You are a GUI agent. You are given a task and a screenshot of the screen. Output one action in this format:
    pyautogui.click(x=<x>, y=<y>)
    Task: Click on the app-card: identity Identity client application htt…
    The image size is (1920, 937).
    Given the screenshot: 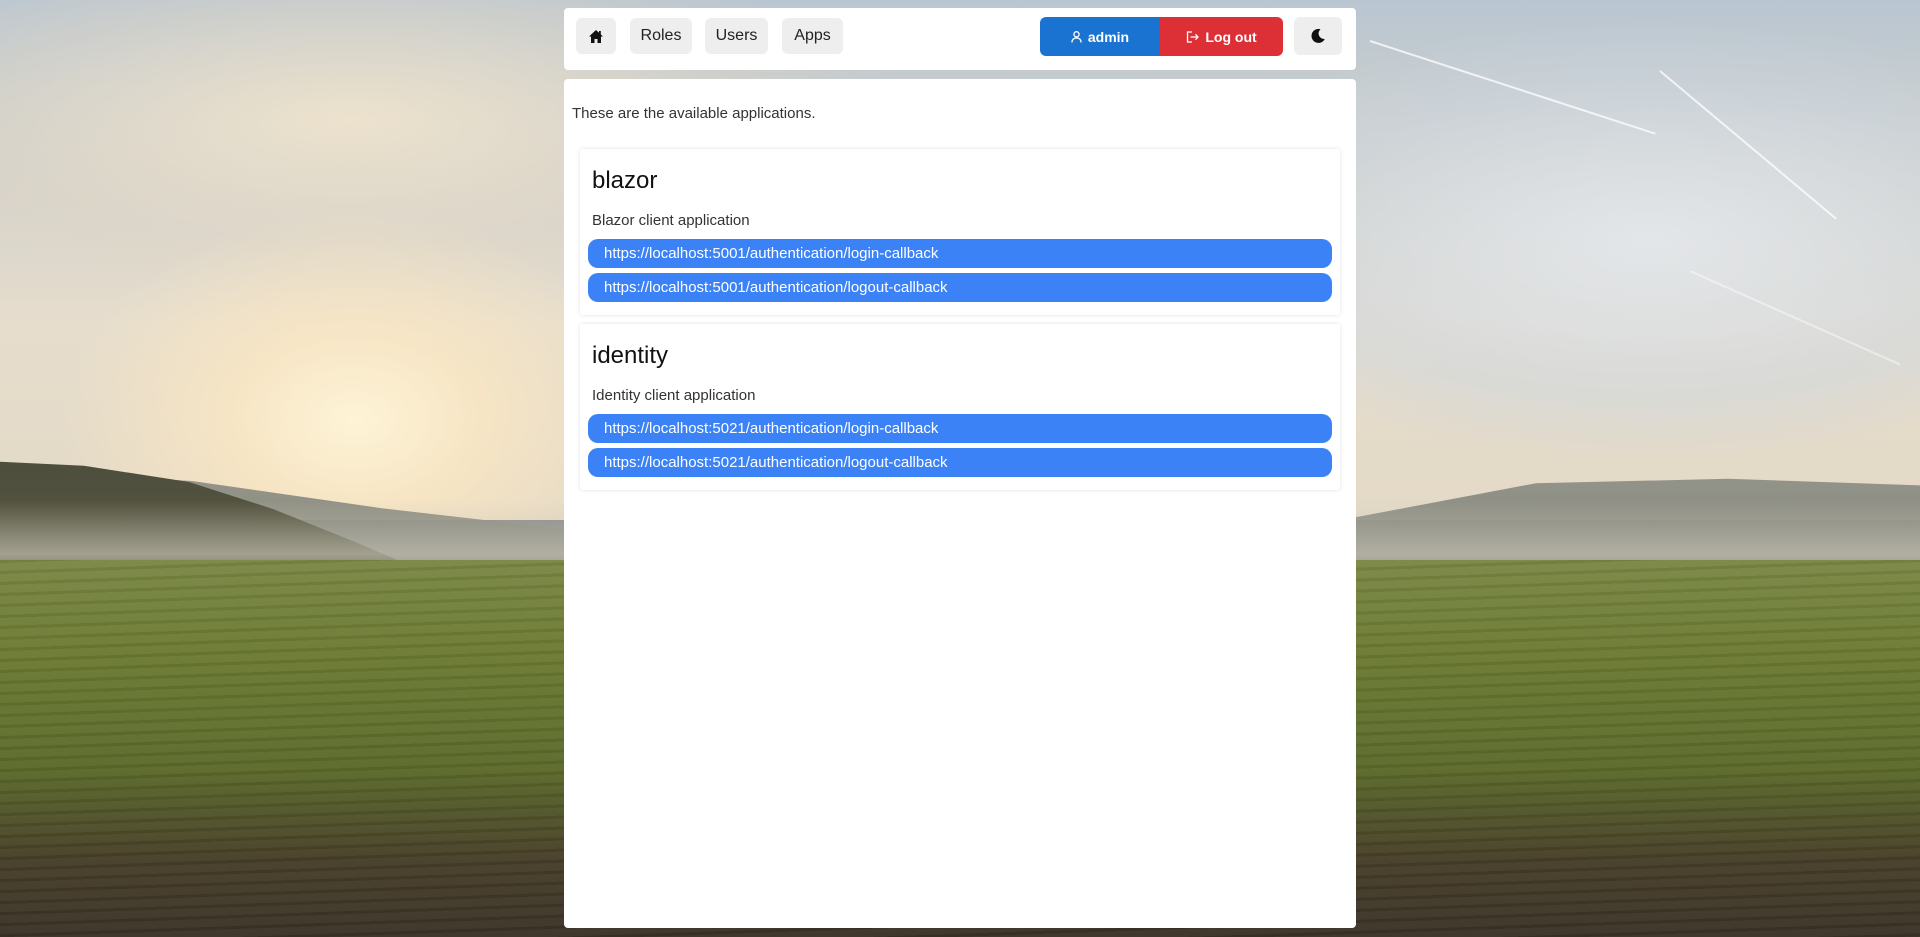 What is the action you would take?
    pyautogui.click(x=960, y=407)
    